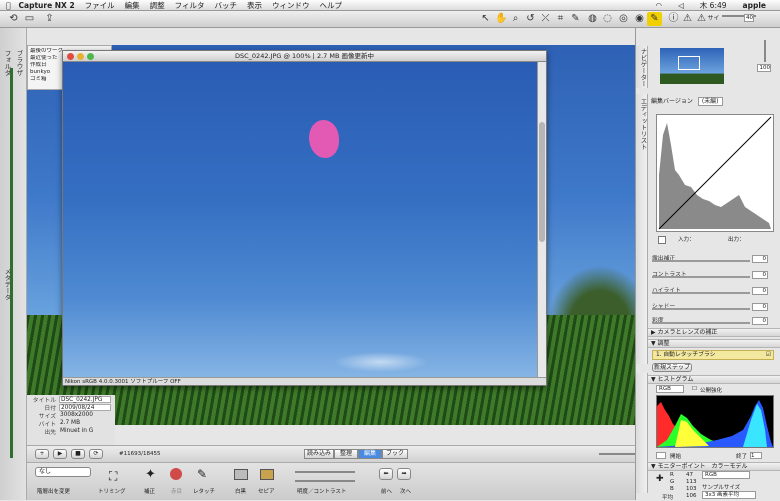  Describe the element at coordinates (530, 19) in the screenshot. I see `rotate-tool-icon: ↺` at that location.